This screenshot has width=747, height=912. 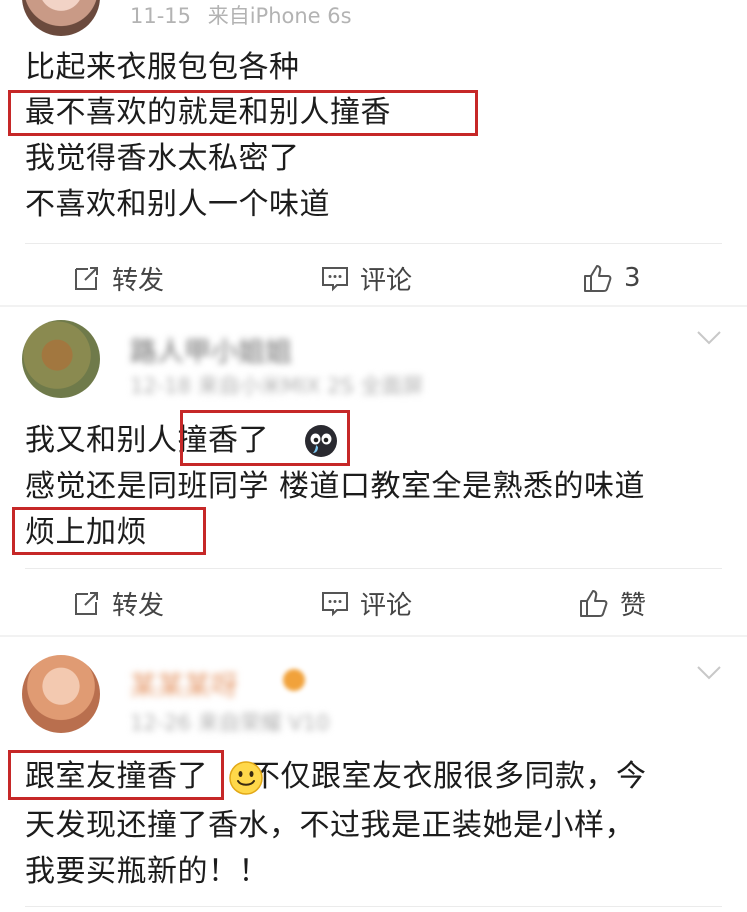 I want to click on post-text-line: 感觉还是同班同学 楼道口教室全是熟悉的味道, so click(x=335, y=486).